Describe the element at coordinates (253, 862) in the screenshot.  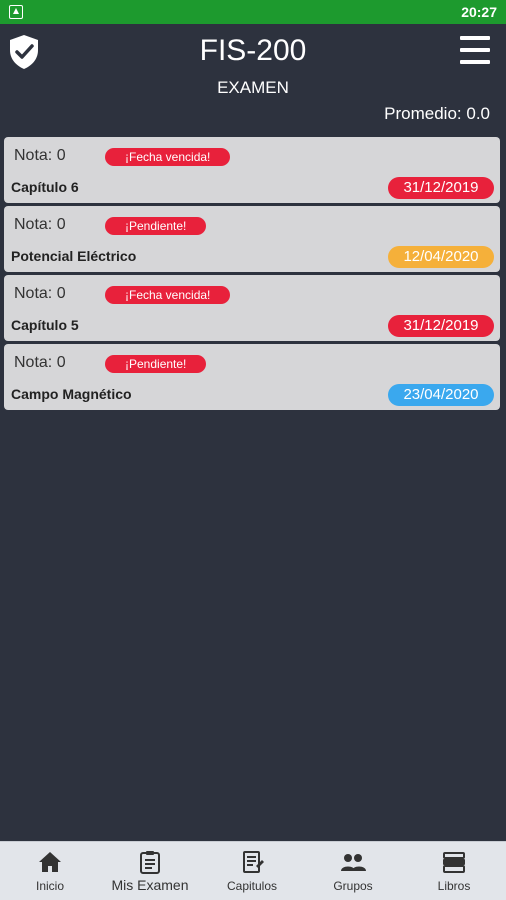
I see `chapters-icon` at that location.